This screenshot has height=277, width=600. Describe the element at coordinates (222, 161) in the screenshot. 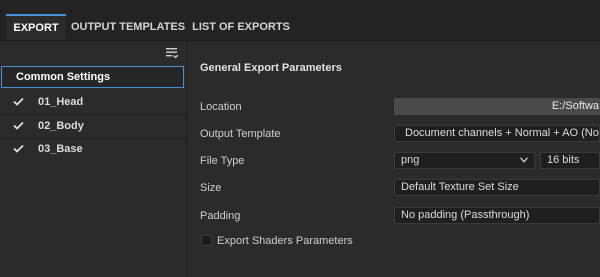

I see `file-type-label: File Type` at that location.